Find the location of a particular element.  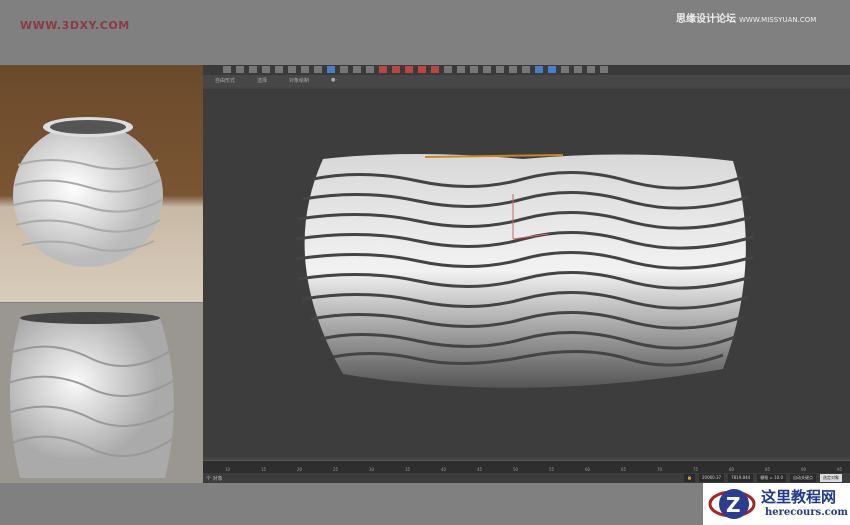

tab-freeform: 自由形式 is located at coordinates (225, 81).